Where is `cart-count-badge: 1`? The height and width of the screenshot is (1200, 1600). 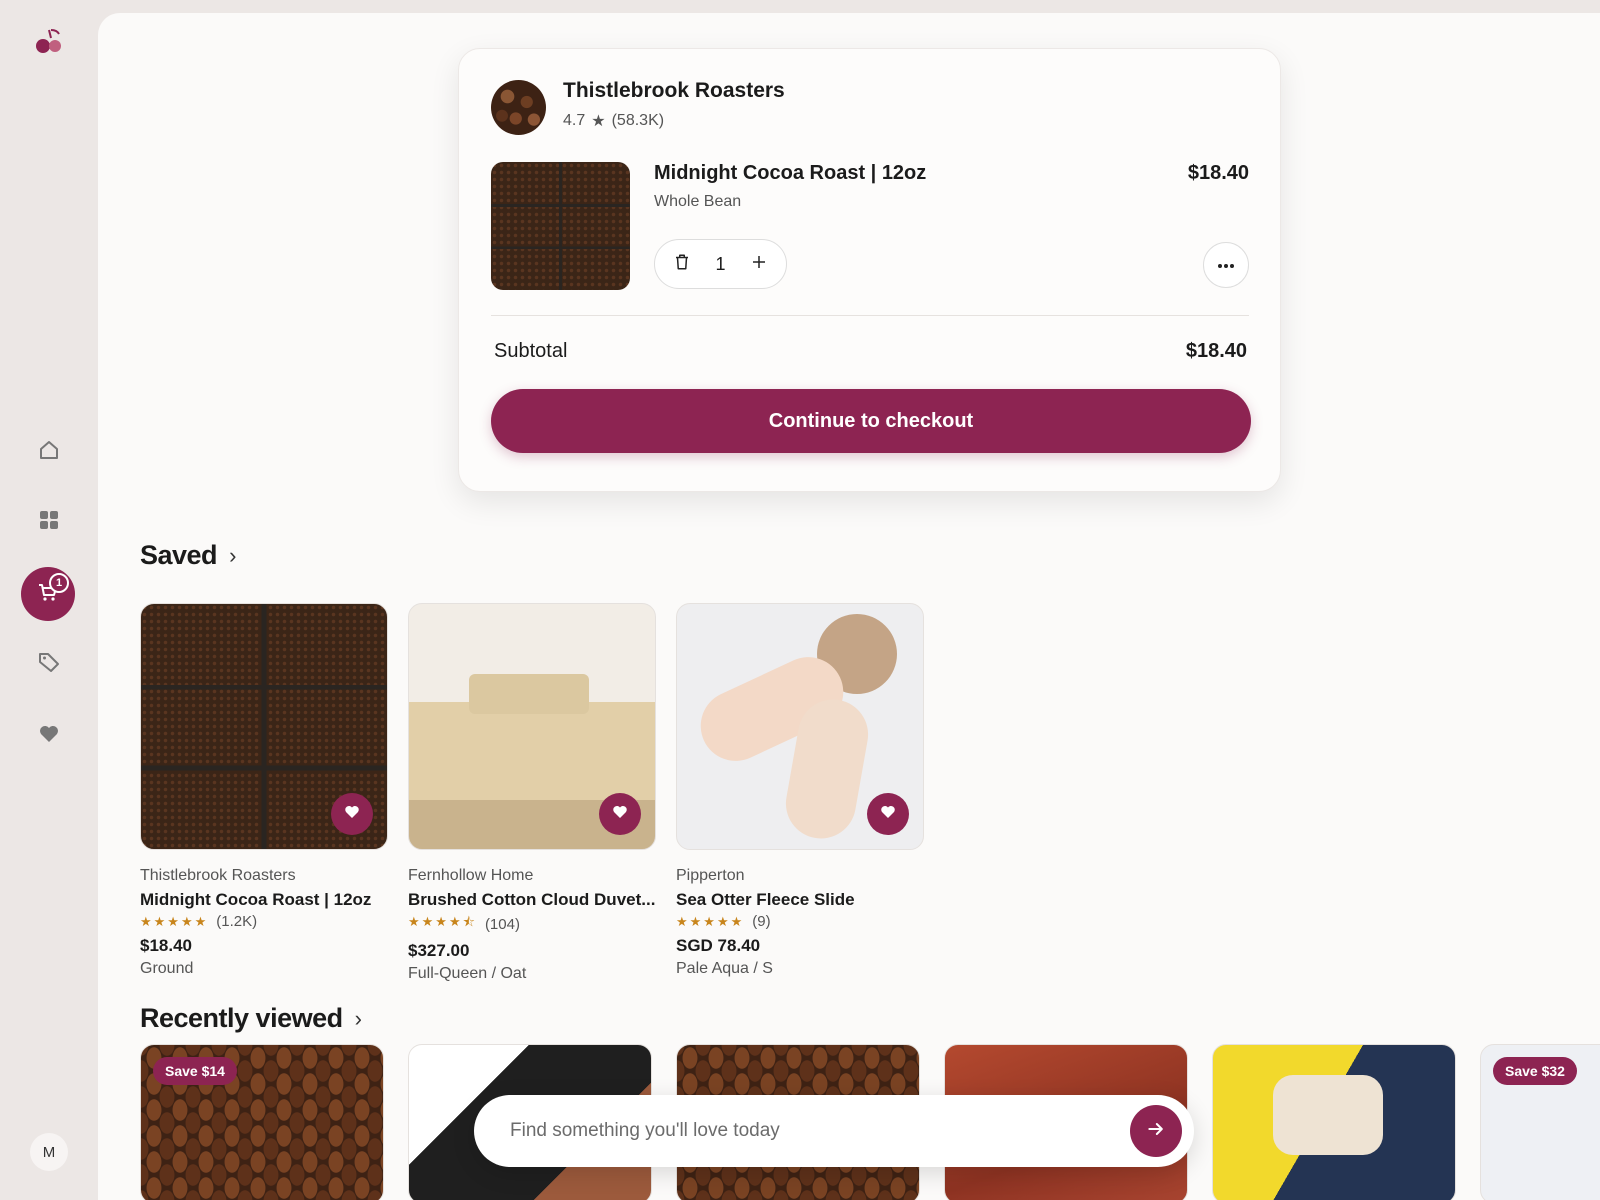
cart-count-badge: 1 is located at coordinates (59, 583).